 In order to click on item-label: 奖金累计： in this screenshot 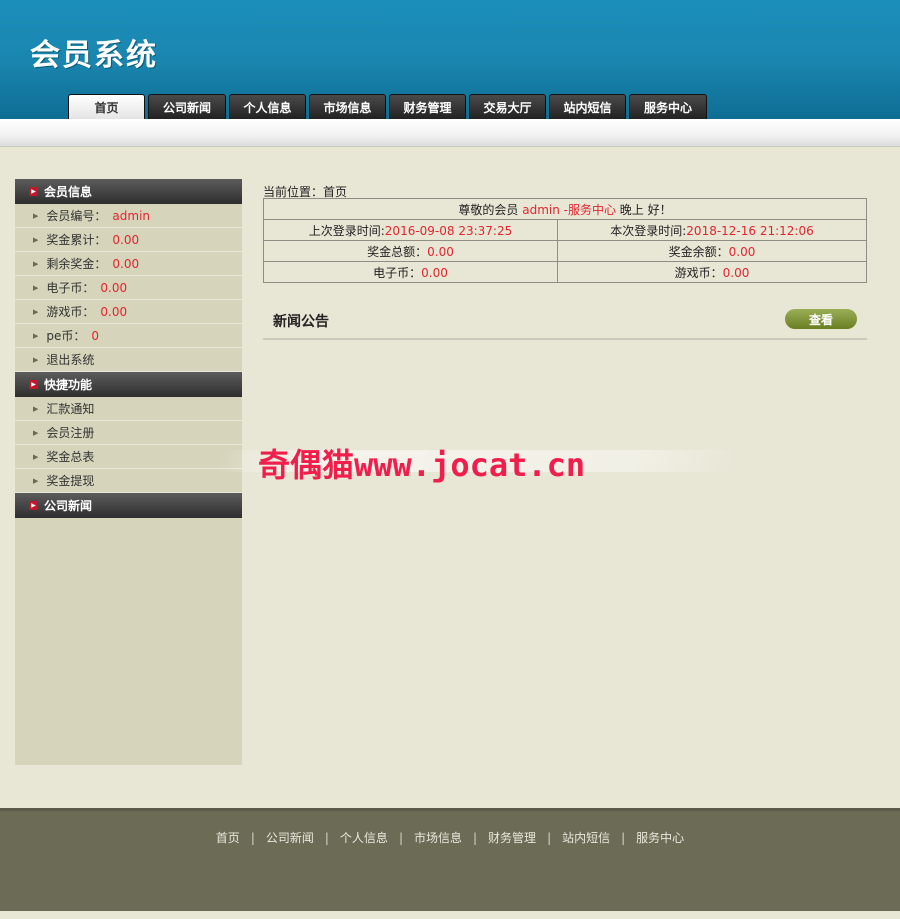, I will do `click(76, 240)`.